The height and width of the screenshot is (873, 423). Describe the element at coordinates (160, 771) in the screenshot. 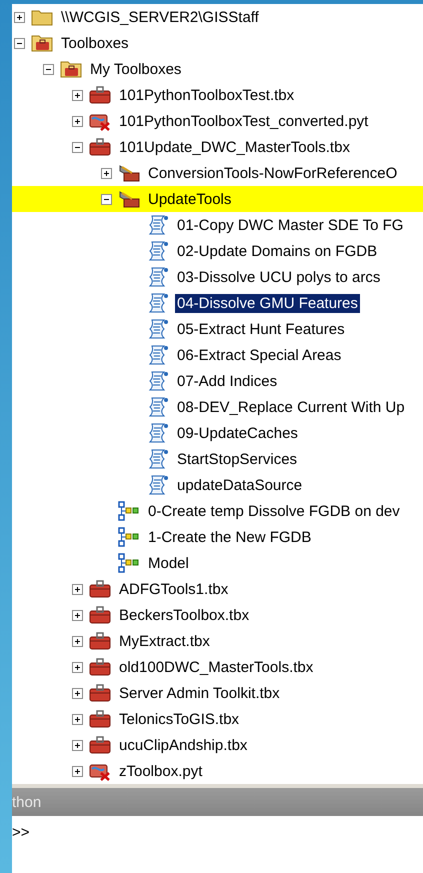

I see `tree-item: zToolbox.pyt` at that location.